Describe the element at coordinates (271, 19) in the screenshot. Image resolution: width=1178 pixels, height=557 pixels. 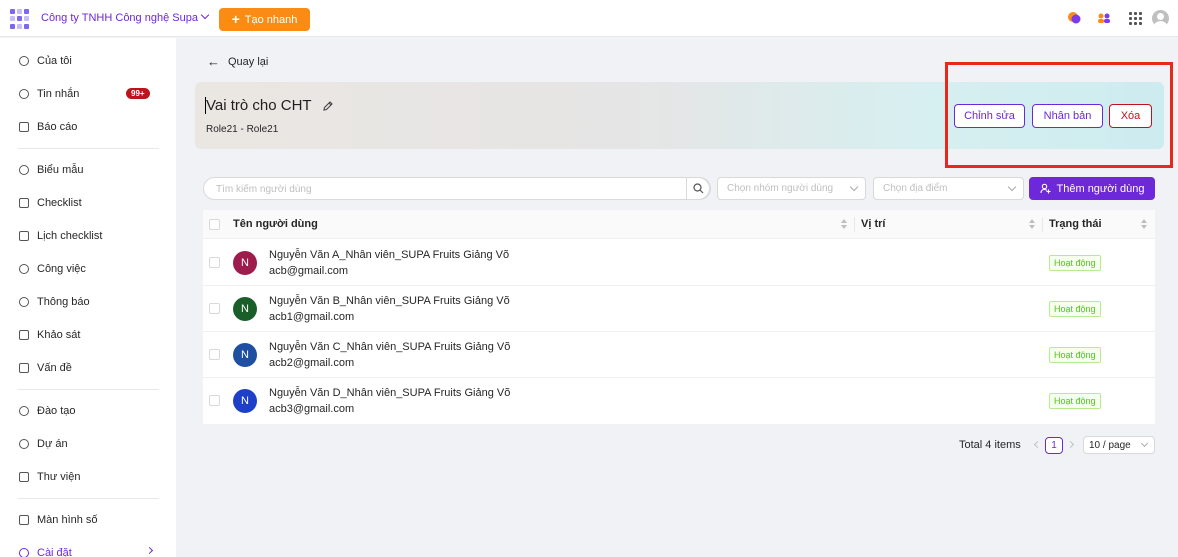
I see `quick-create-label: Tạo nhanh` at that location.